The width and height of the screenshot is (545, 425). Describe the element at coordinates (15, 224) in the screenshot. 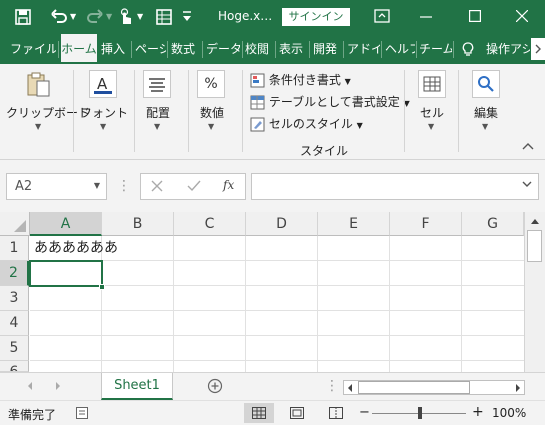

I see `select-all-button` at that location.